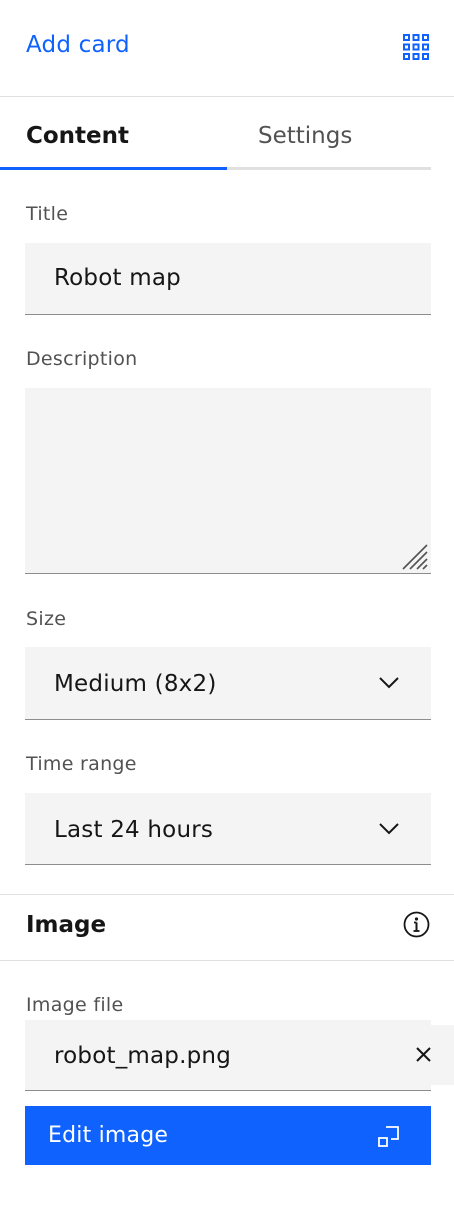 Image resolution: width=454 pixels, height=1210 pixels. Describe the element at coordinates (415, 557) in the screenshot. I see `resize-handle-icon` at that location.